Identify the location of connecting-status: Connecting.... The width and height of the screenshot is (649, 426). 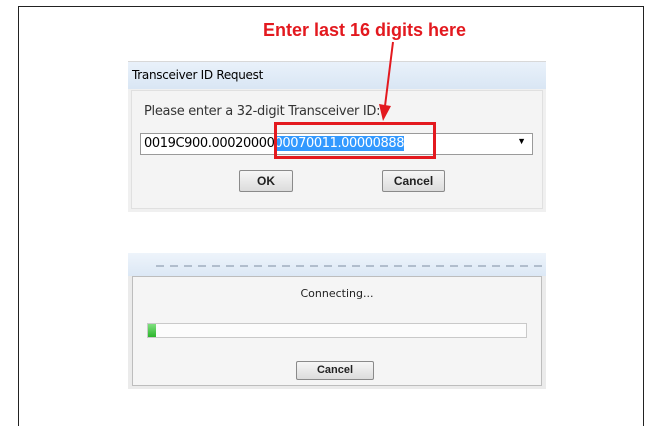
(337, 293).